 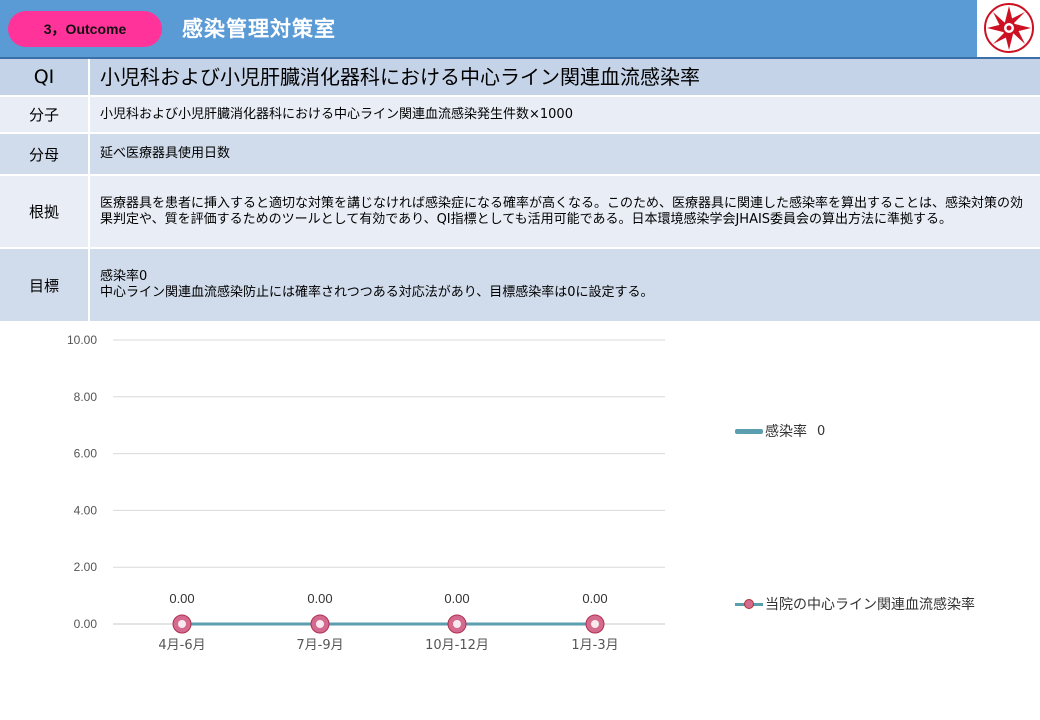 I want to click on y-tick-label: 10.00, so click(x=82, y=340).